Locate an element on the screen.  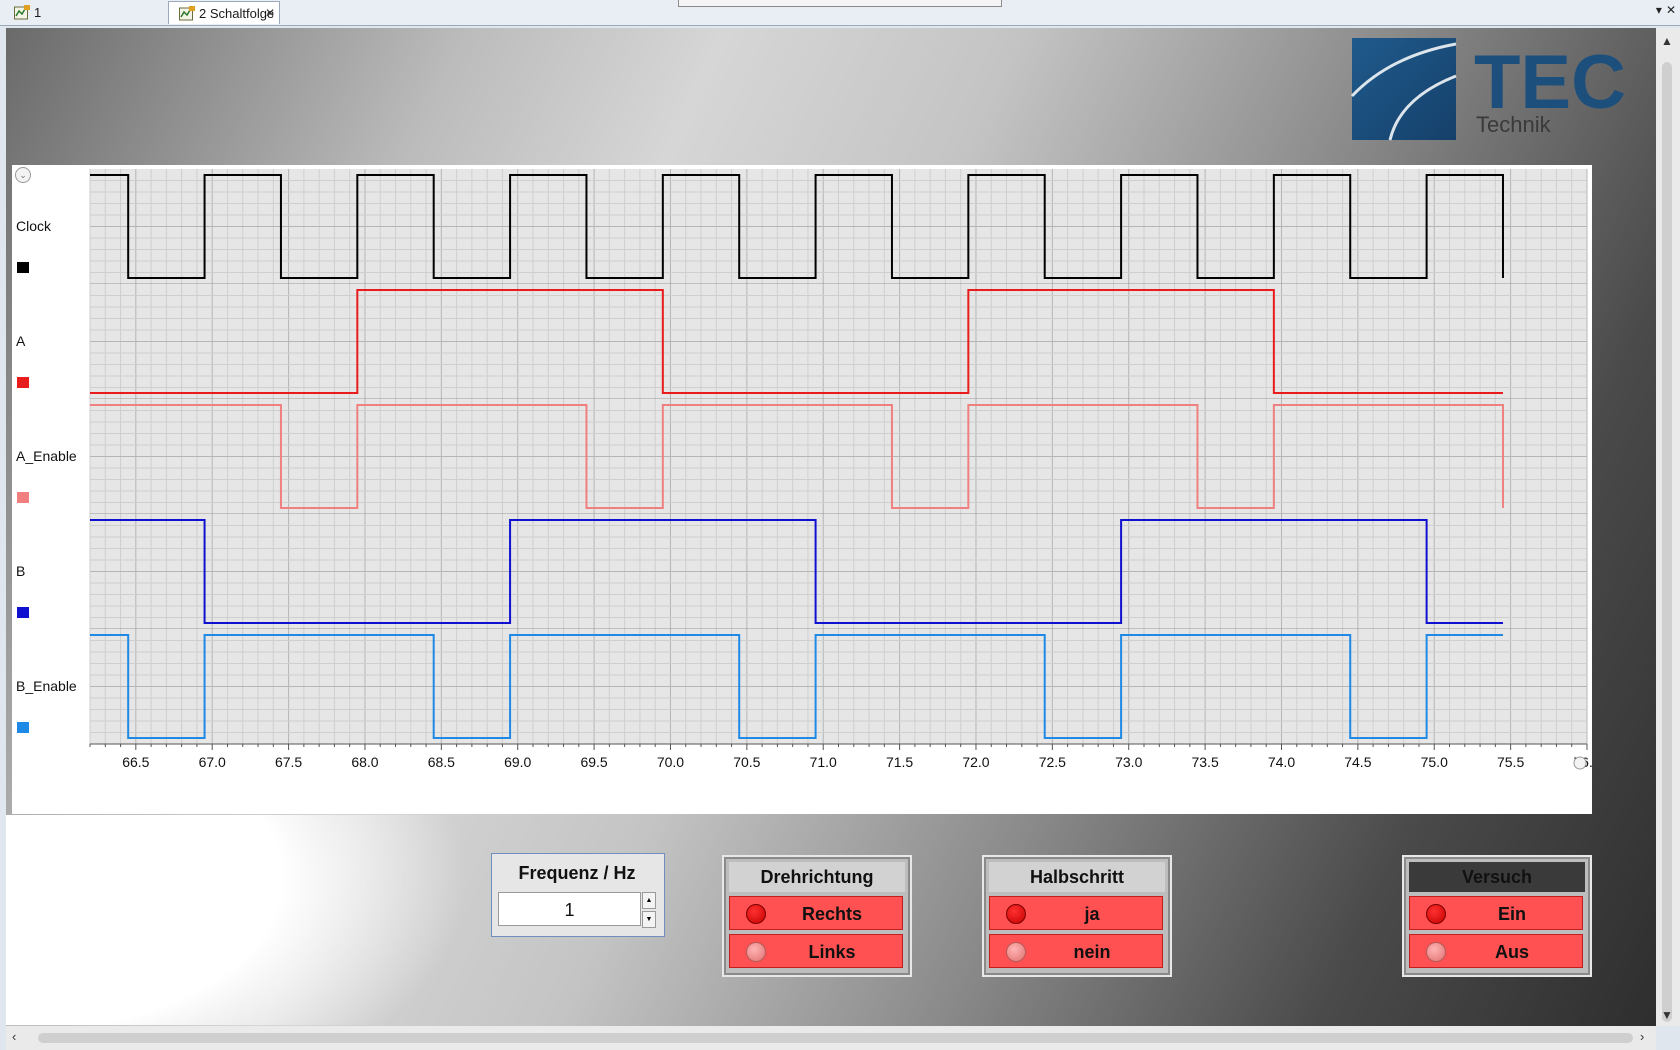
series-label: A_Enable is located at coordinates (46, 455).